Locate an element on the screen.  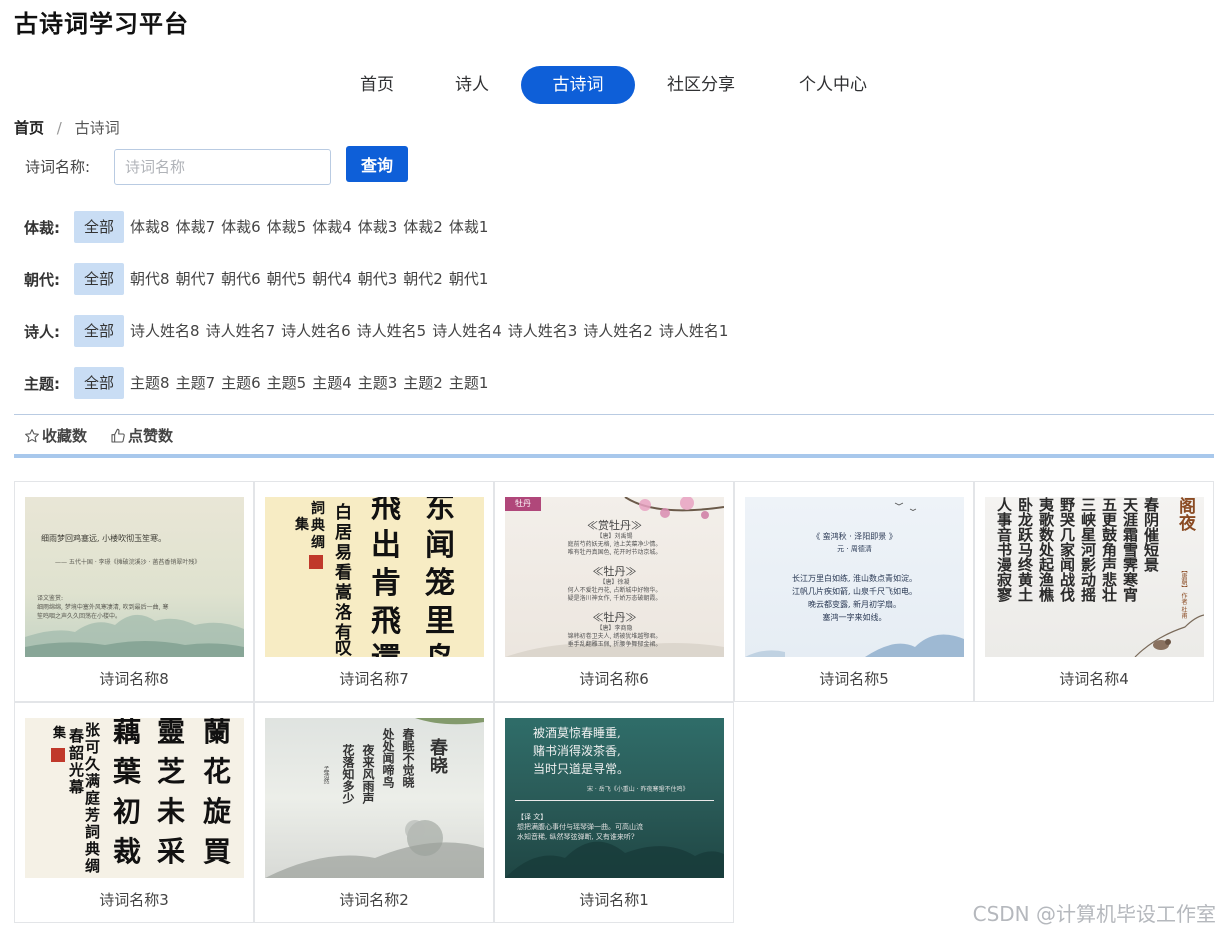
filter-option: 主题8 is located at coordinates (150, 383).